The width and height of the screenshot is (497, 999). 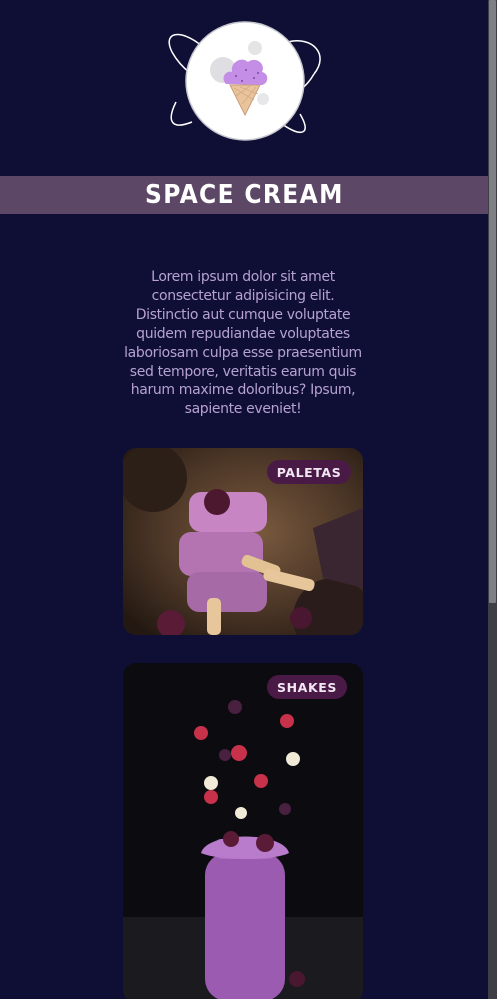 I want to click on site-title: SPACE CREAM, so click(x=244, y=195).